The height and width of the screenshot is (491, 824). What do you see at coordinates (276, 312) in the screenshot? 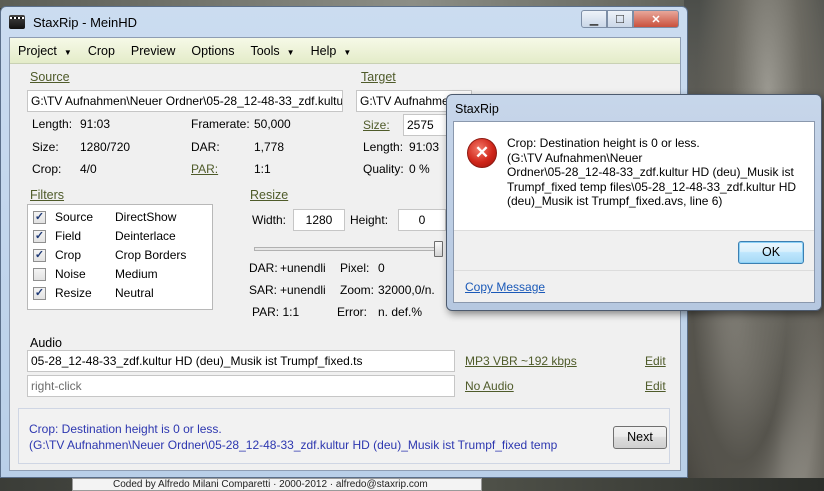
I see `resize-par-text: PAR: 1:1` at bounding box center [276, 312].